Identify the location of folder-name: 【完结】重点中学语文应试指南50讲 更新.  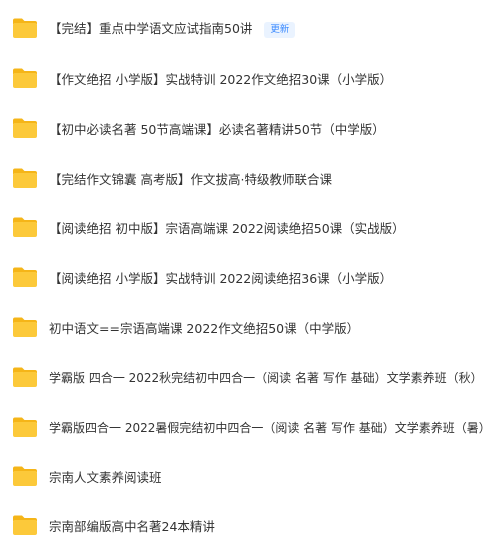
(172, 28).